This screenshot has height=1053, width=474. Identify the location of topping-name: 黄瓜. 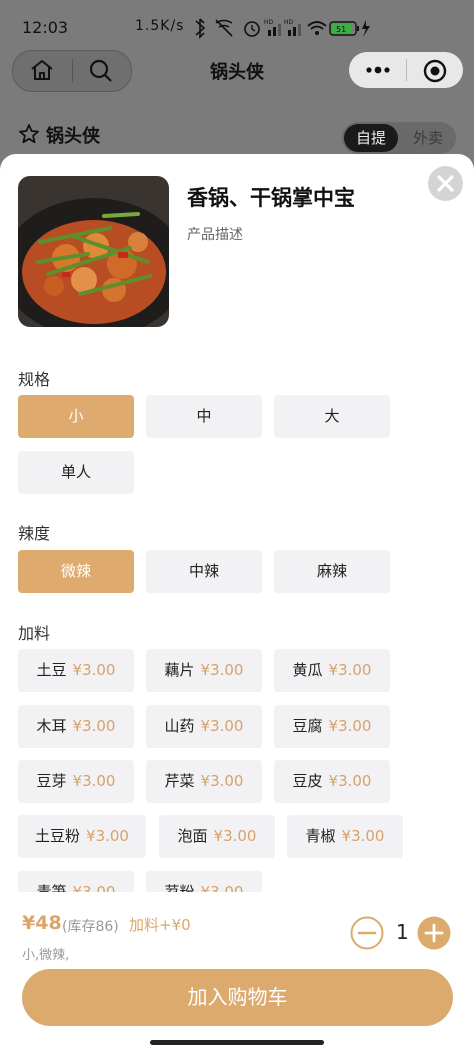
(307, 670).